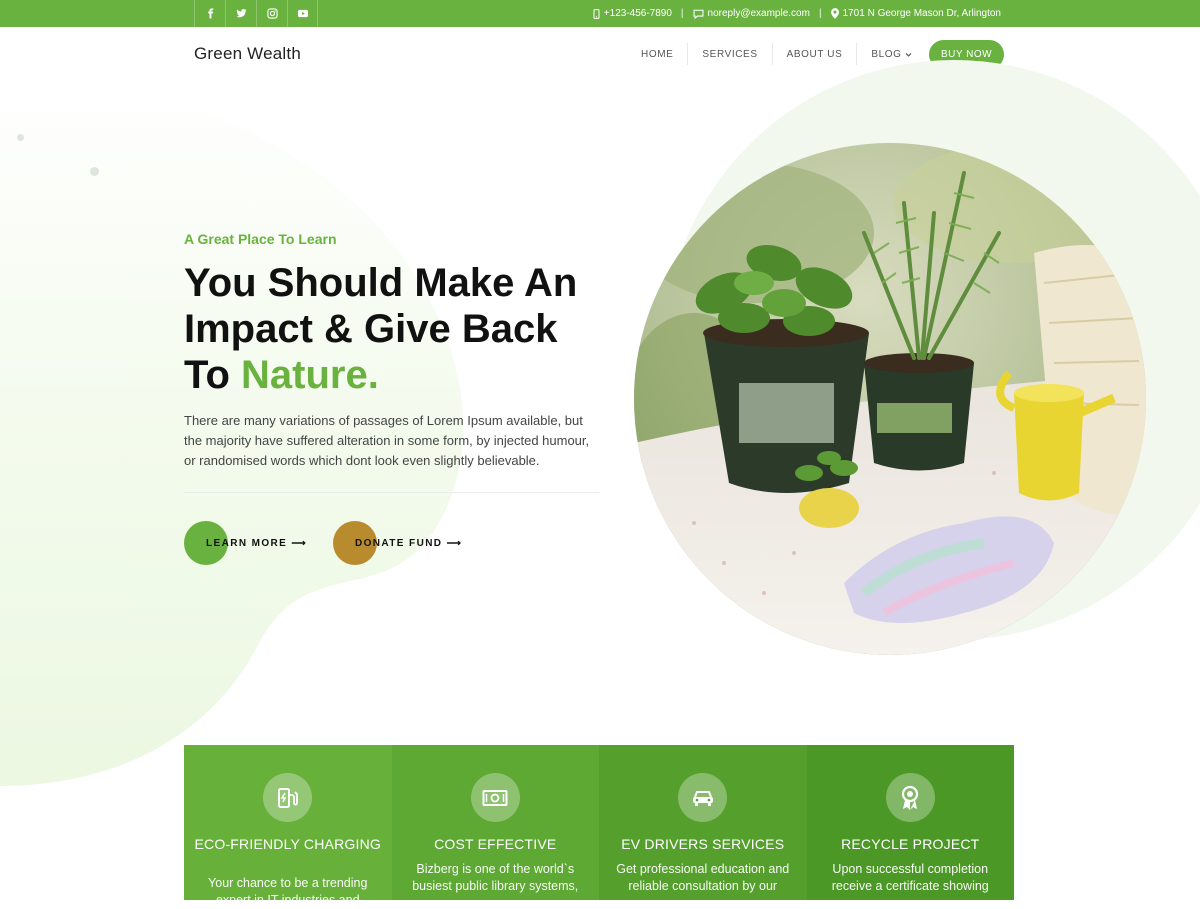 This screenshot has height=909, width=1200. What do you see at coordinates (271, 13) in the screenshot?
I see `instagram-icon` at bounding box center [271, 13].